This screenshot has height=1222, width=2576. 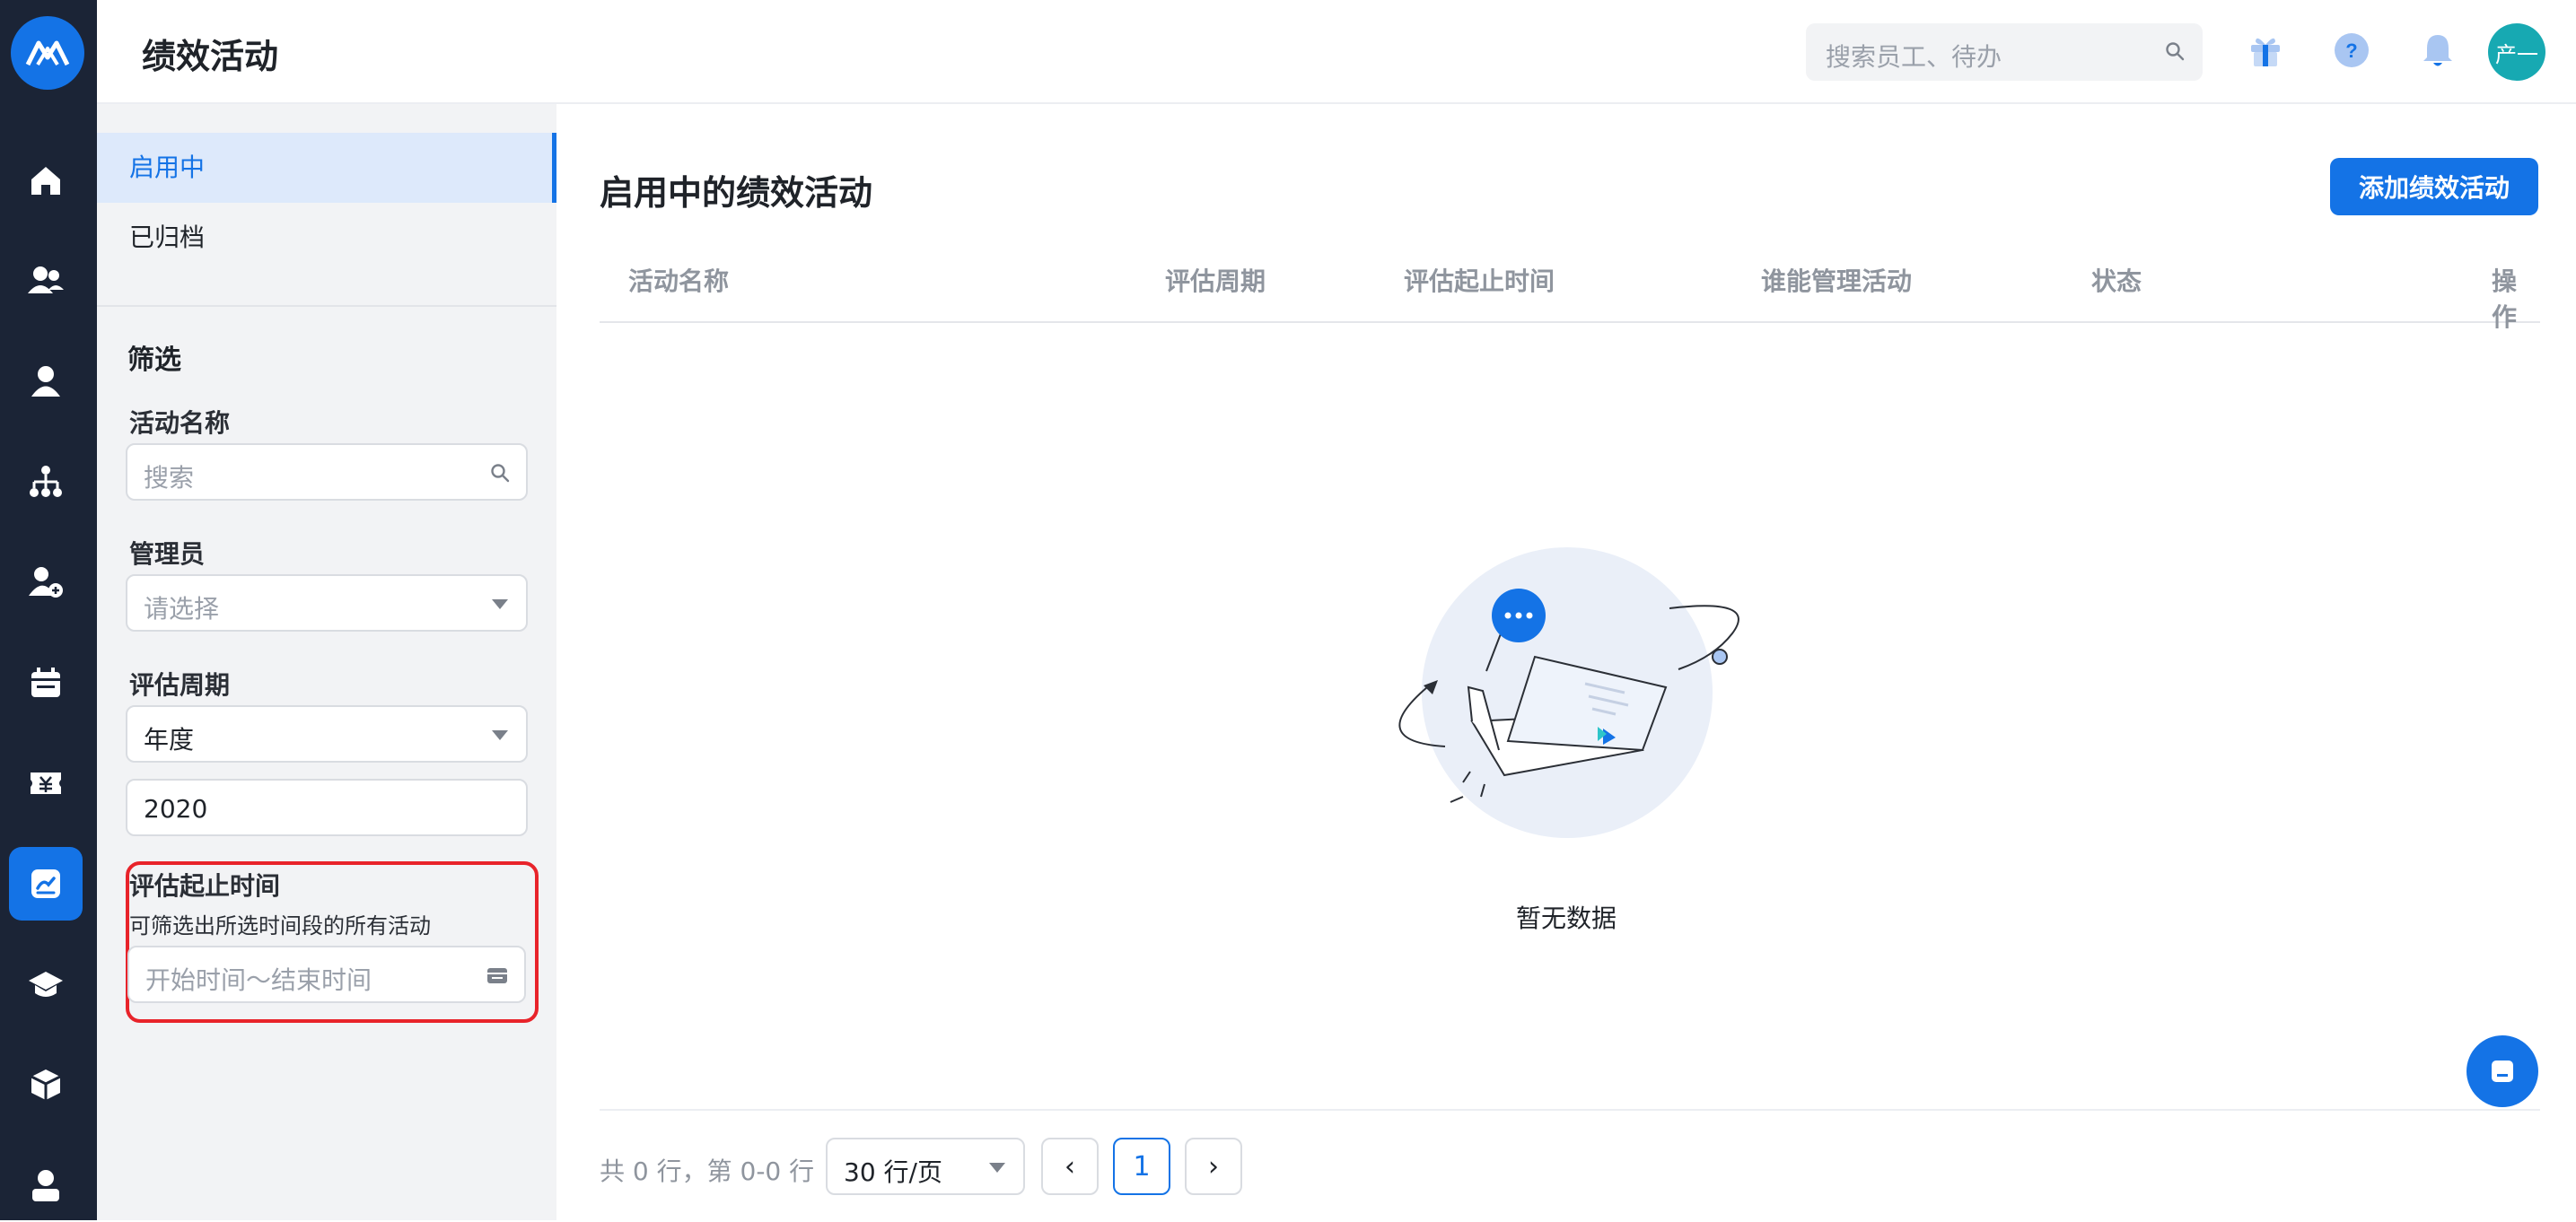 What do you see at coordinates (1479, 280) in the screenshot?
I see `column-header: 评估起止时间` at bounding box center [1479, 280].